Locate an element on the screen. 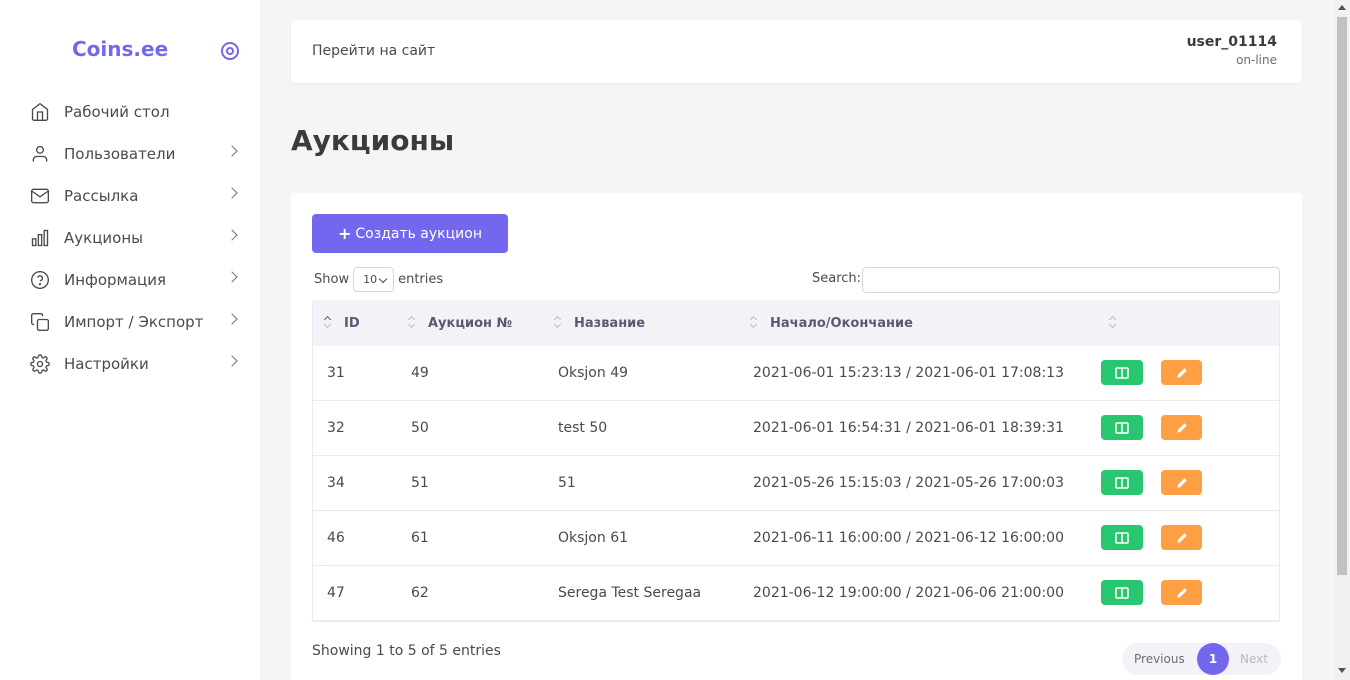  create-auction-button: + Создать аукцион is located at coordinates (410, 233).